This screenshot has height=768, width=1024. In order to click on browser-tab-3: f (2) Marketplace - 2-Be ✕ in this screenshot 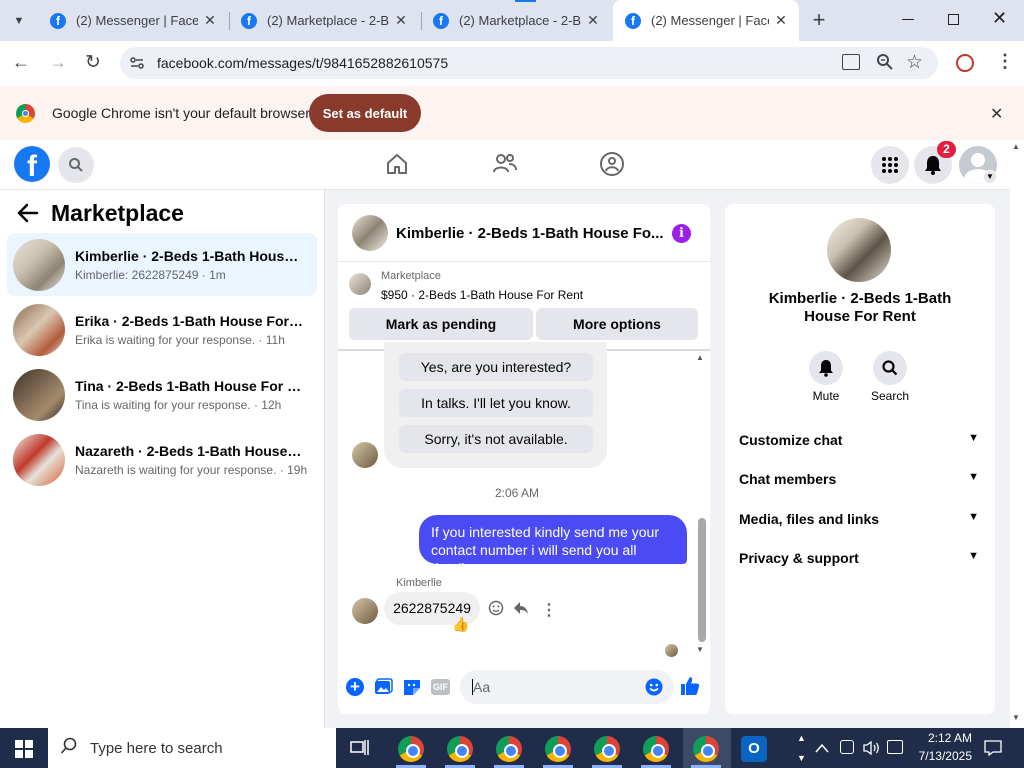, I will do `click(516, 20)`.